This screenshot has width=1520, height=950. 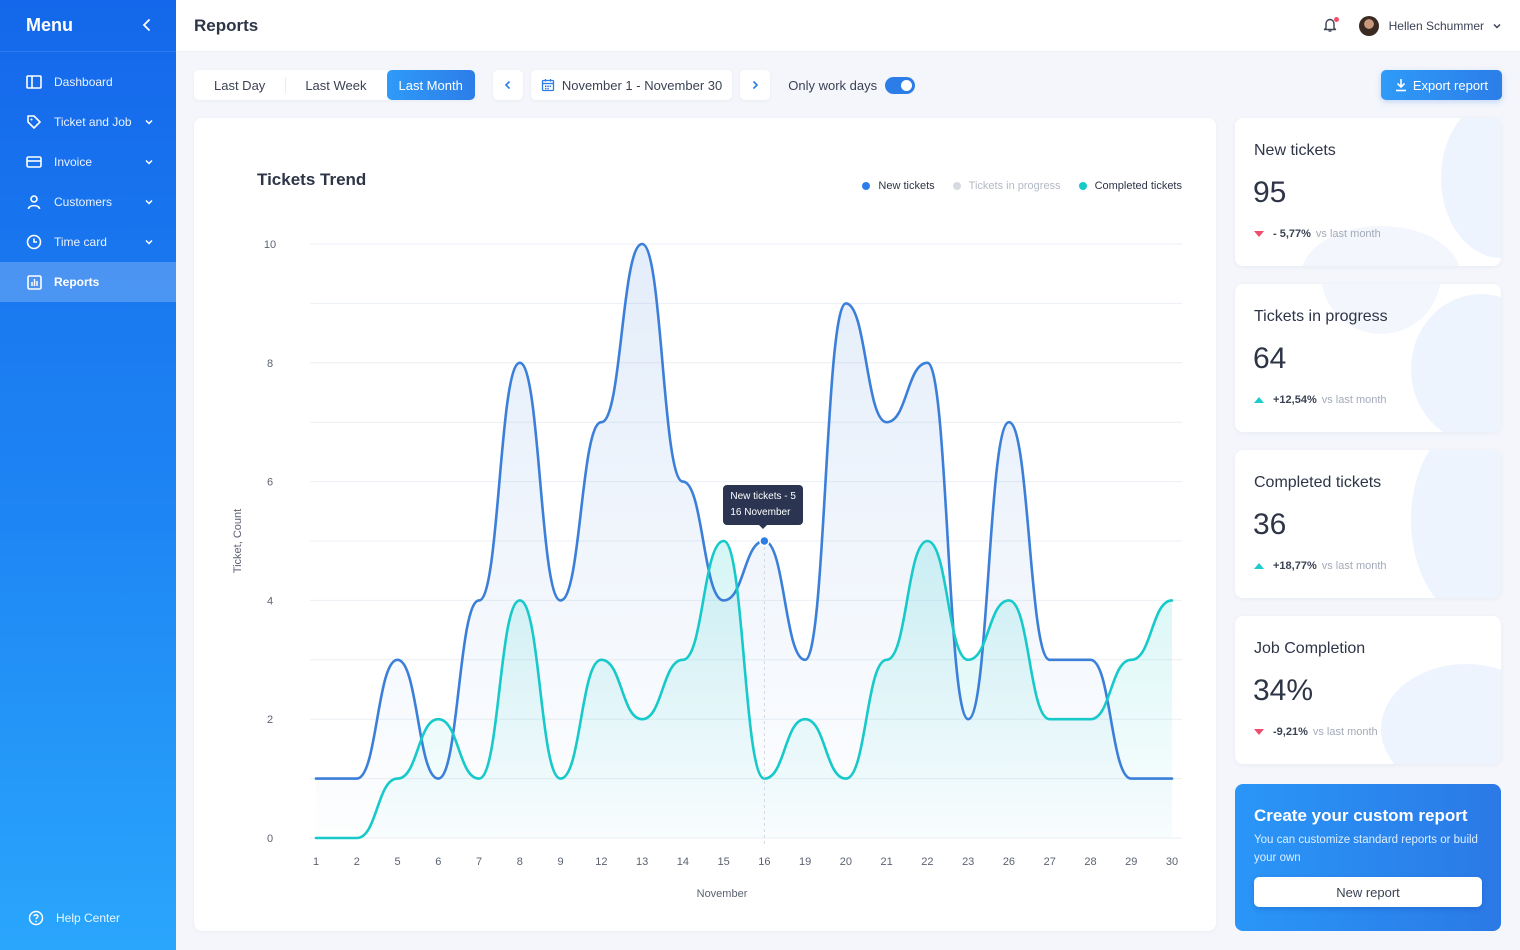 I want to click on period-selector: Last Day Last Week Last Month, so click(x=334, y=85).